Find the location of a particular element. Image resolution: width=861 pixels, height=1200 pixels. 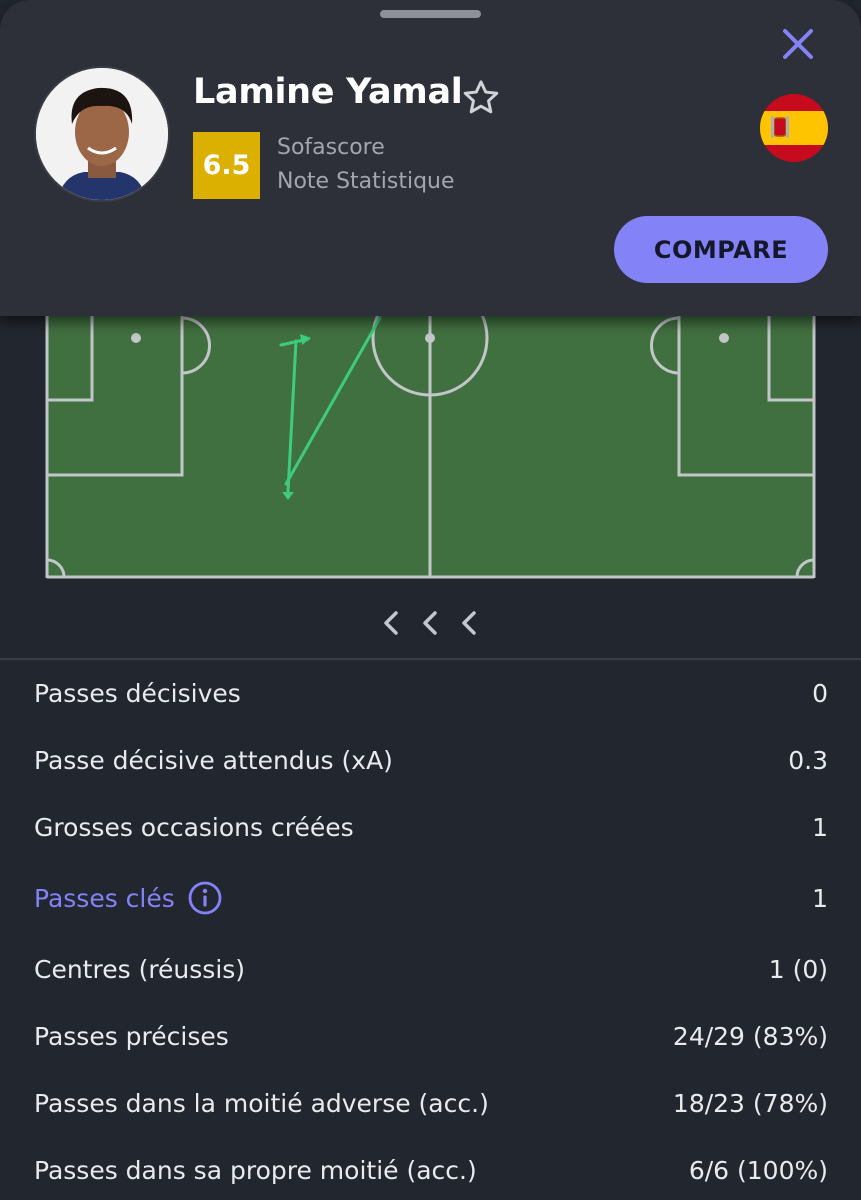

rating-label: Note Statistique is located at coordinates (366, 181).